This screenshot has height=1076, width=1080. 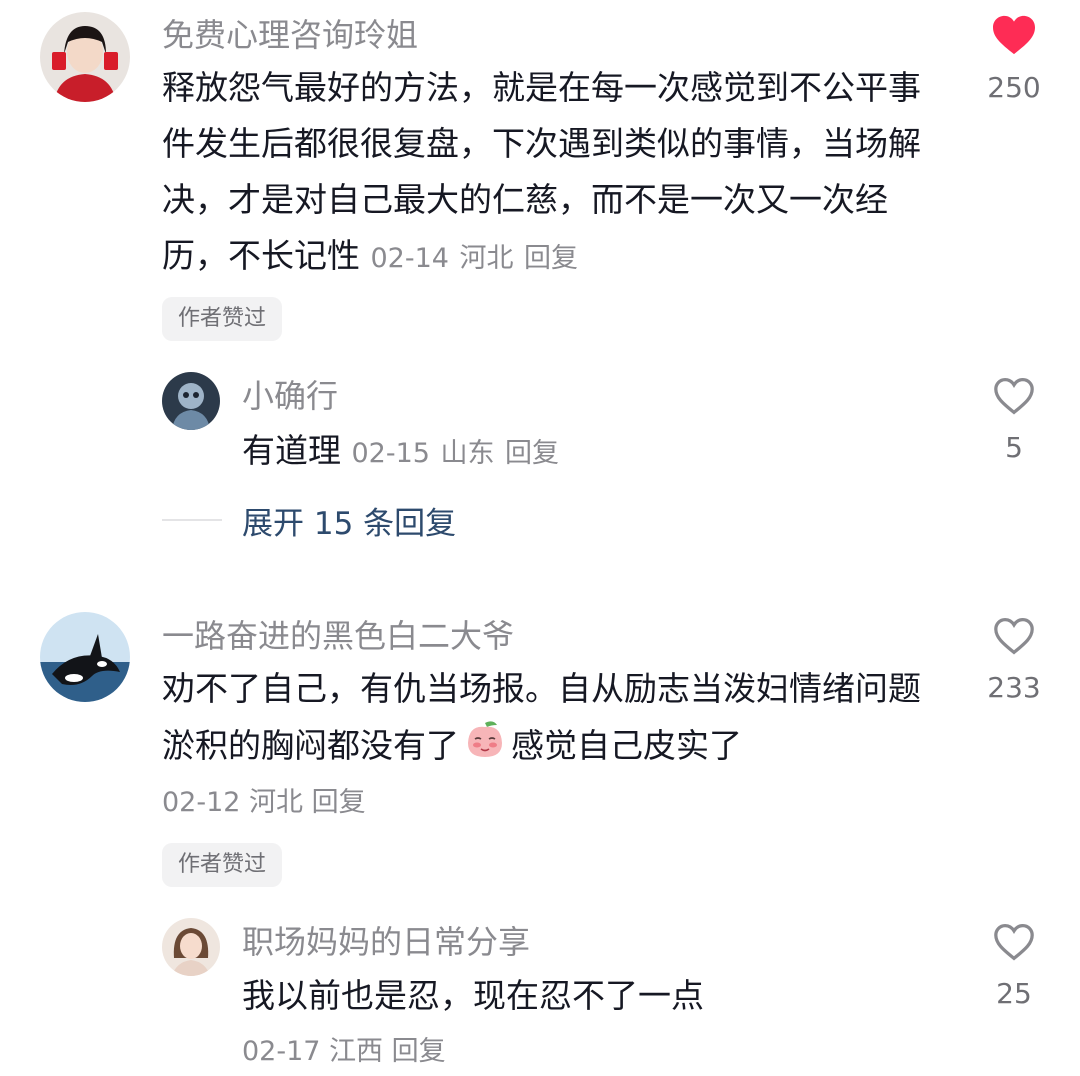 I want to click on expand-replies-button: 展开 15 条回复, so click(x=309, y=521).